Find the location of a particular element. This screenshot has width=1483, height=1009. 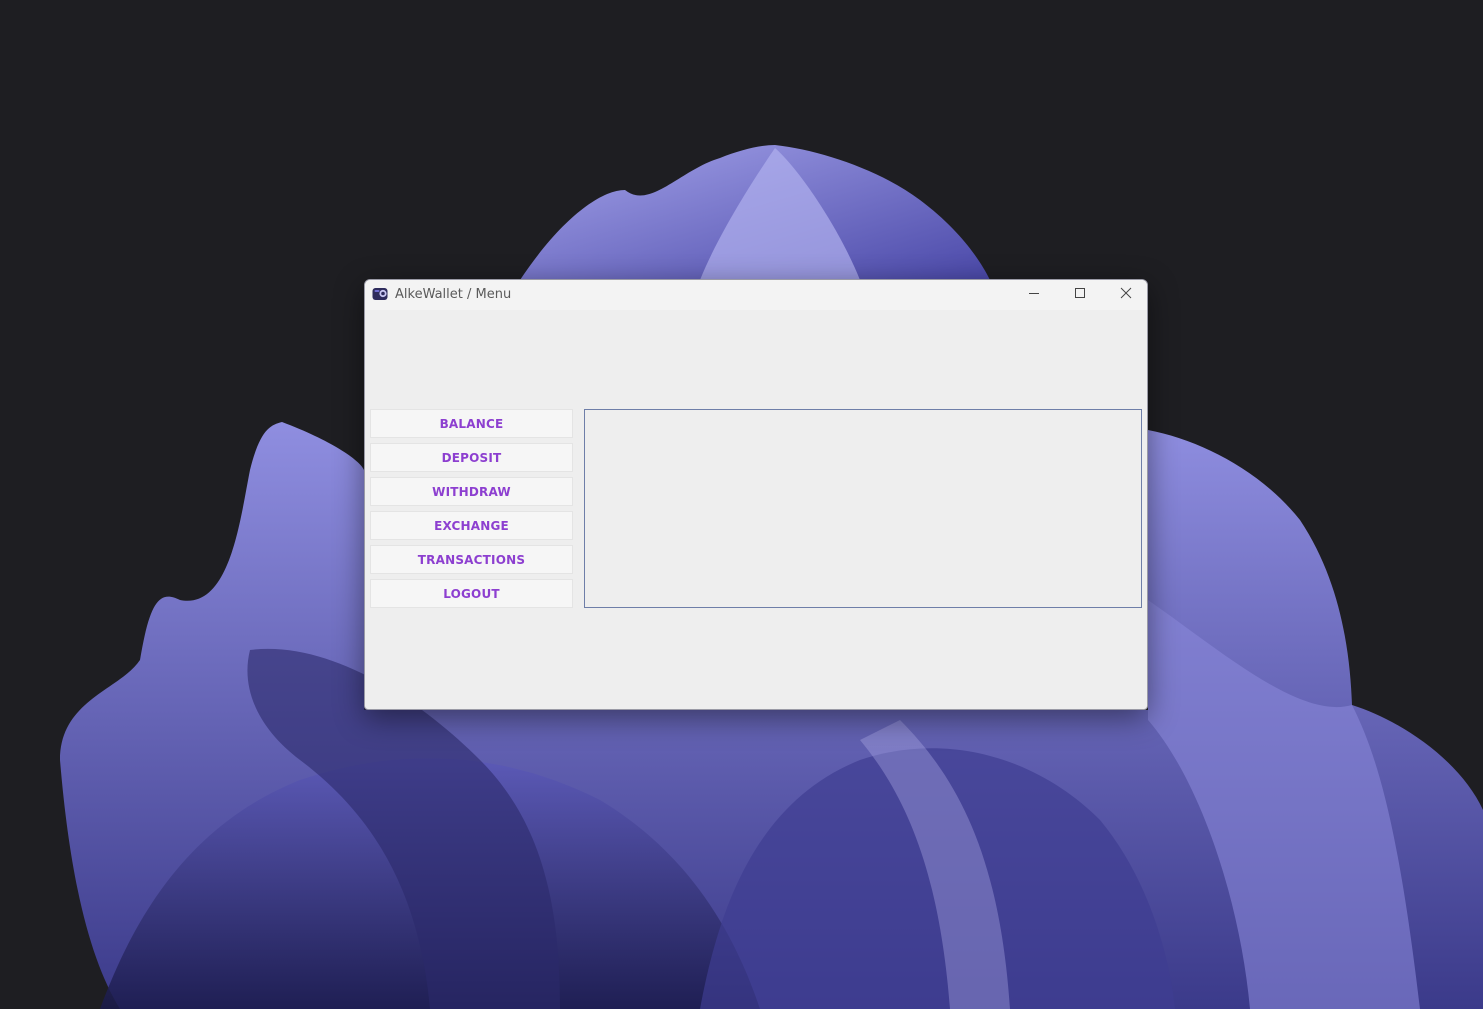

exchange-button: EXCHANGE is located at coordinates (471, 525).